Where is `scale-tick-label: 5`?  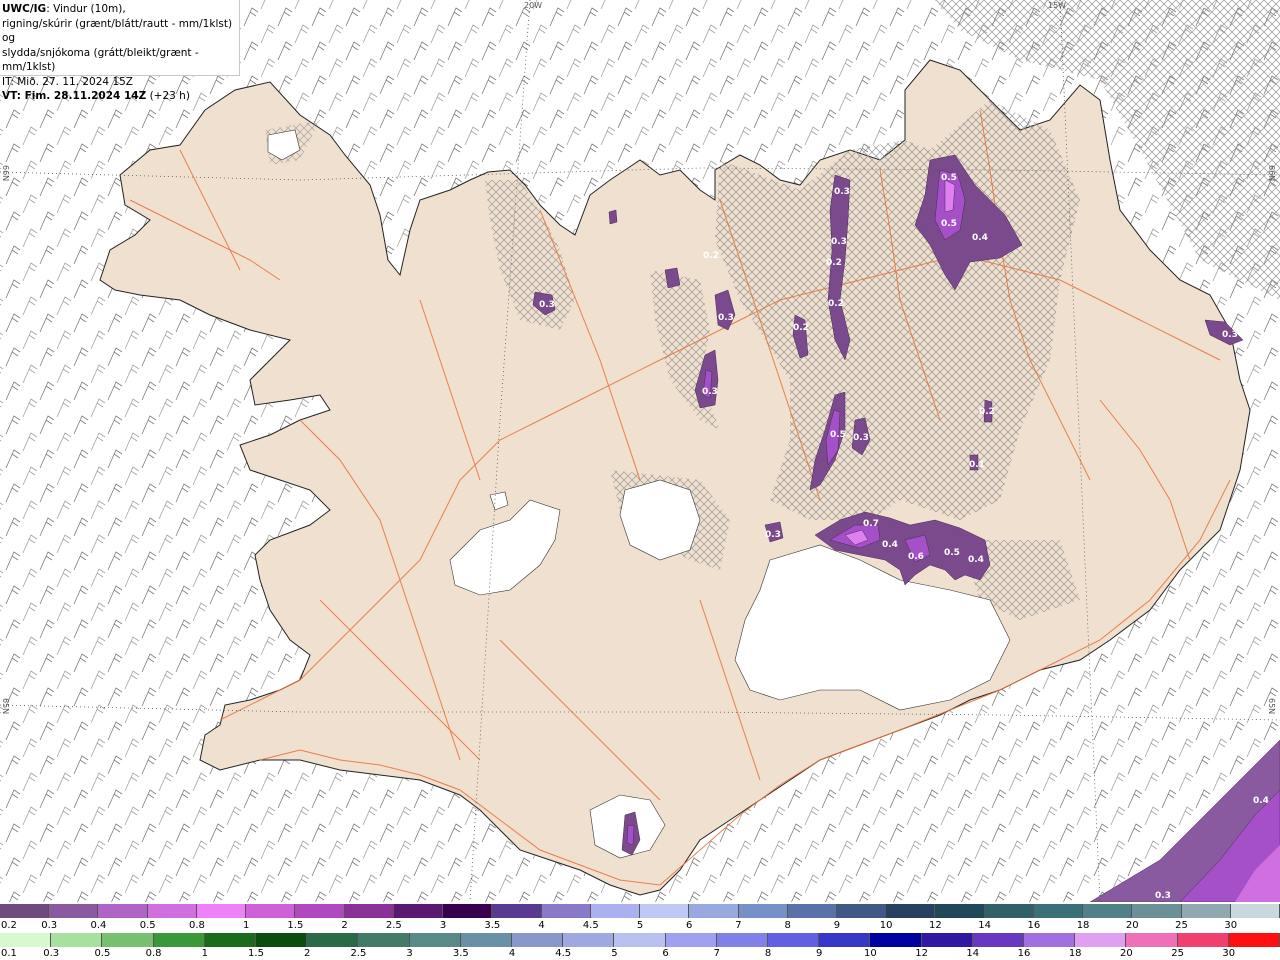
scale-tick-label: 5 is located at coordinates (614, 953).